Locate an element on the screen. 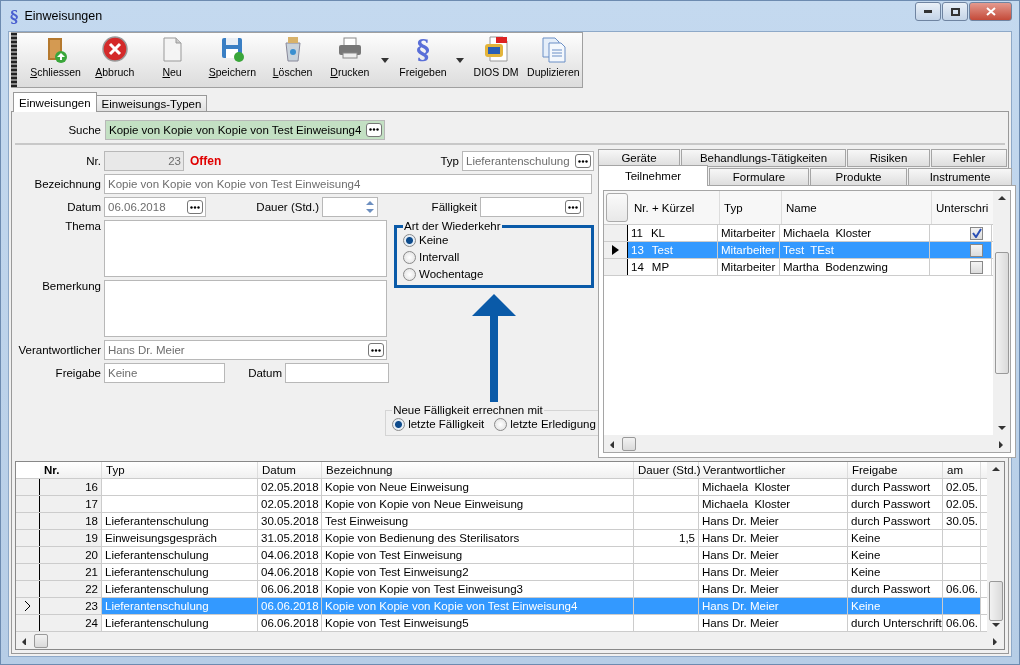  cancel-icon is located at coordinates (114, 49).